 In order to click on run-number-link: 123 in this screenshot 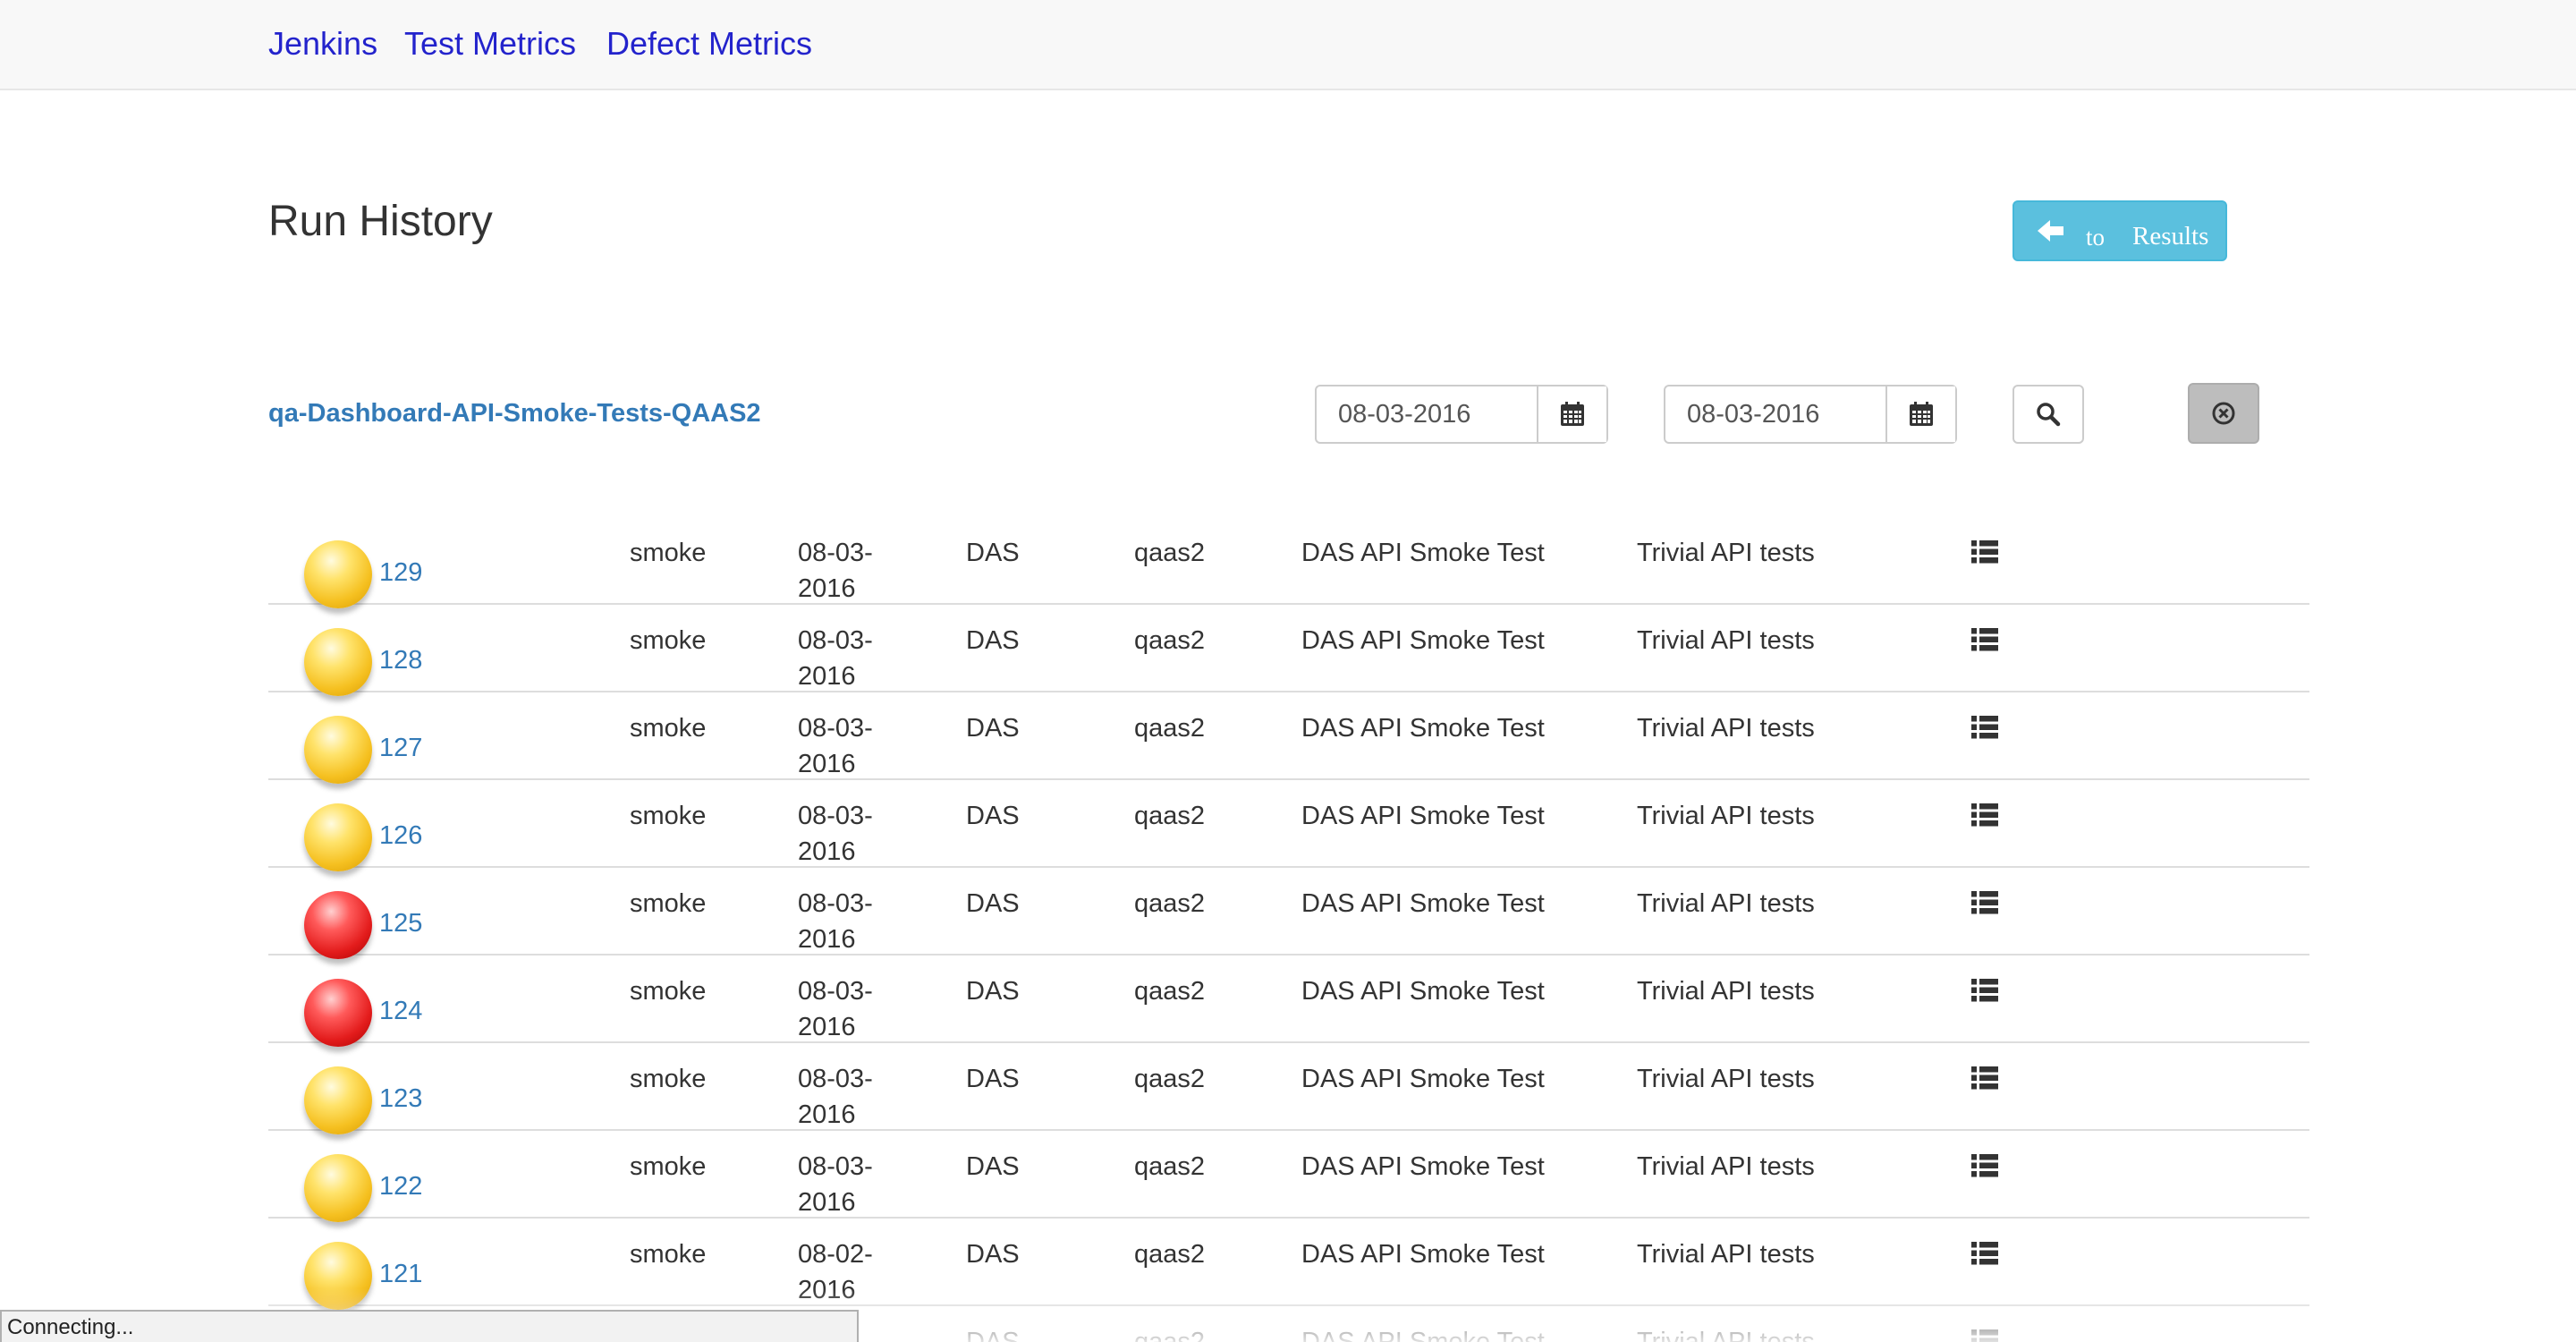, I will do `click(400, 1099)`.